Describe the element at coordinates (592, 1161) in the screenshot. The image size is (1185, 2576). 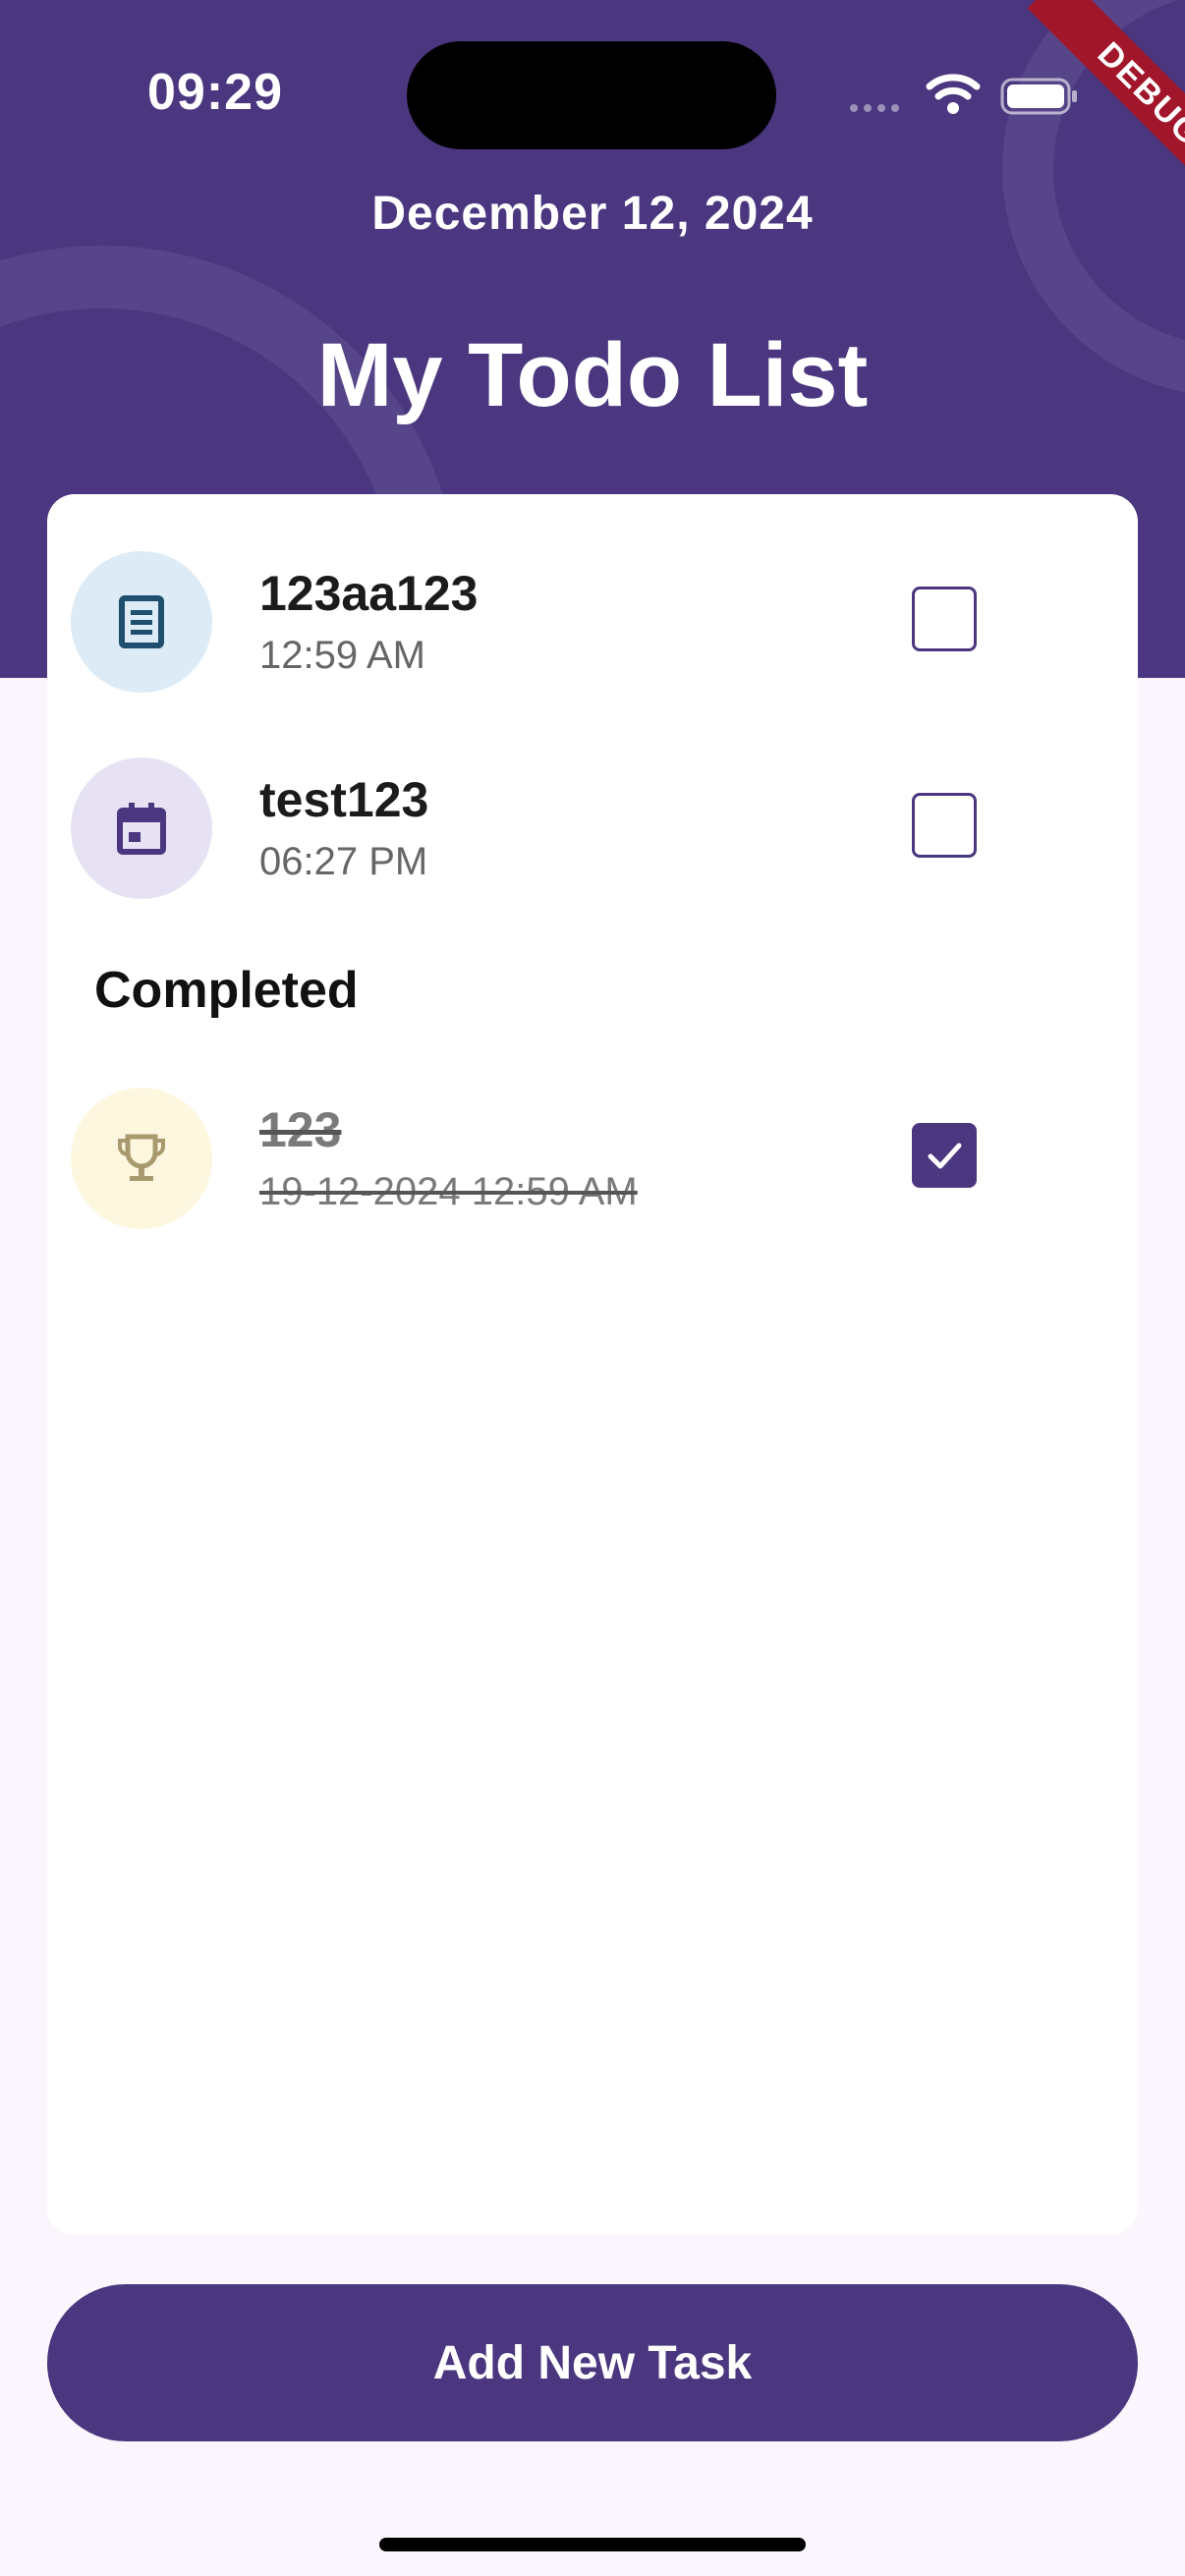
I see `completed-task-row: 123 19-12-2024 12:59 AM` at that location.